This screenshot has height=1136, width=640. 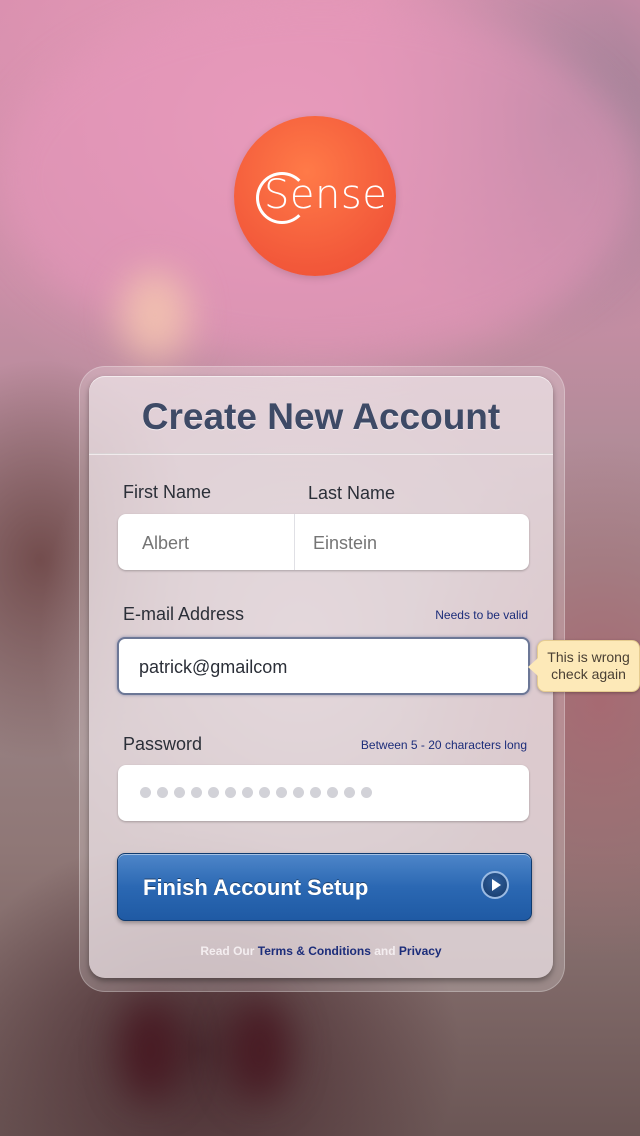 I want to click on finish-setup-label: Finish Account Setup, so click(x=256, y=887).